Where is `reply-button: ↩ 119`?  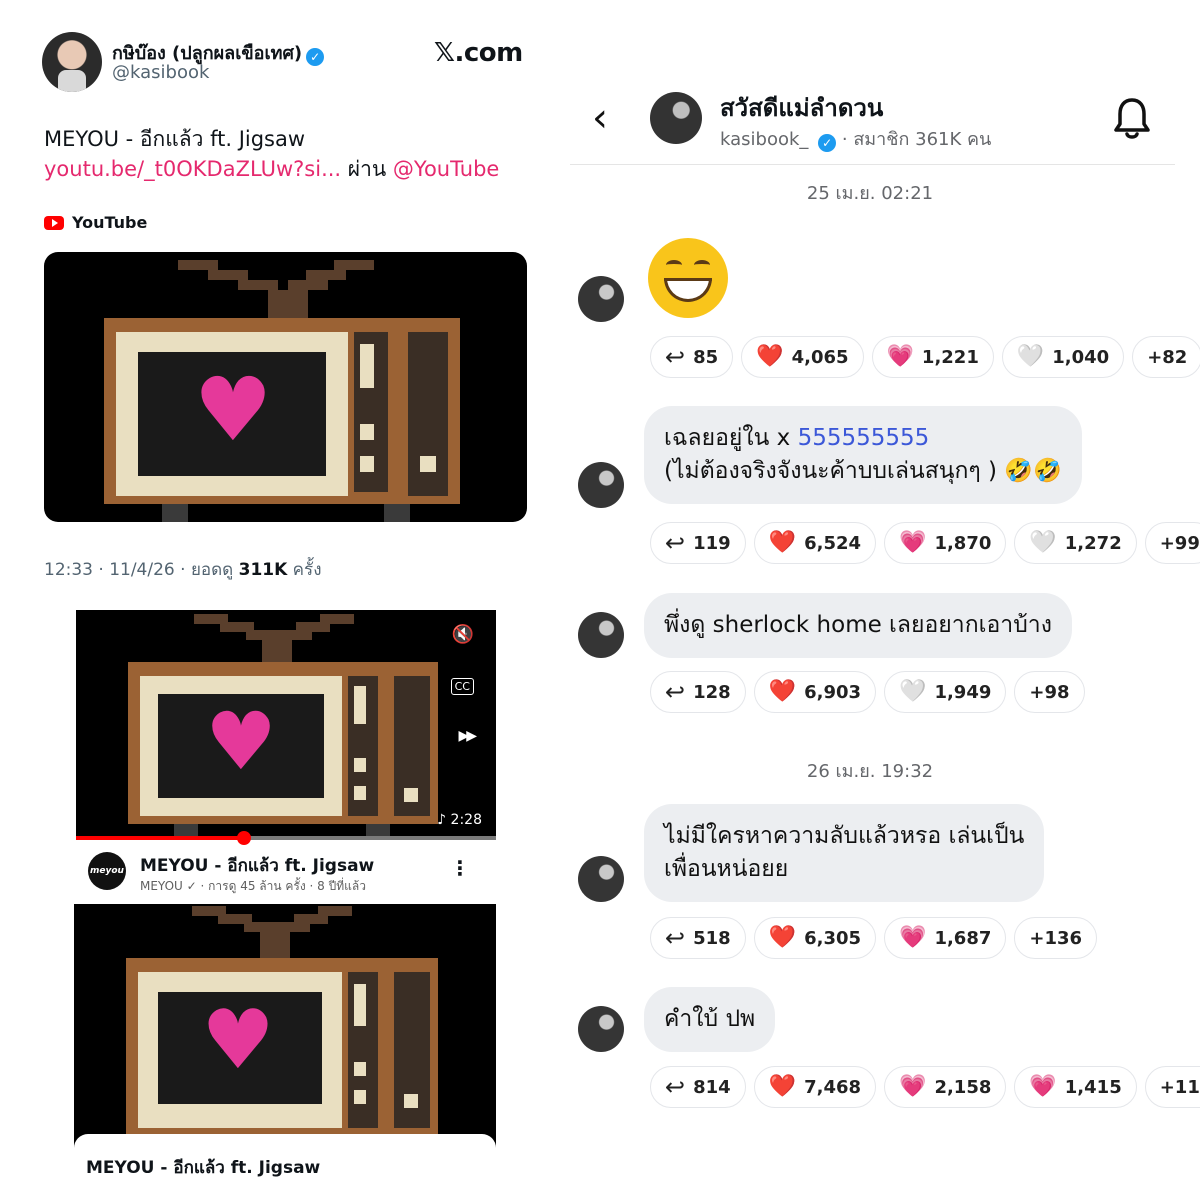
reply-button: ↩ 119 is located at coordinates (698, 543).